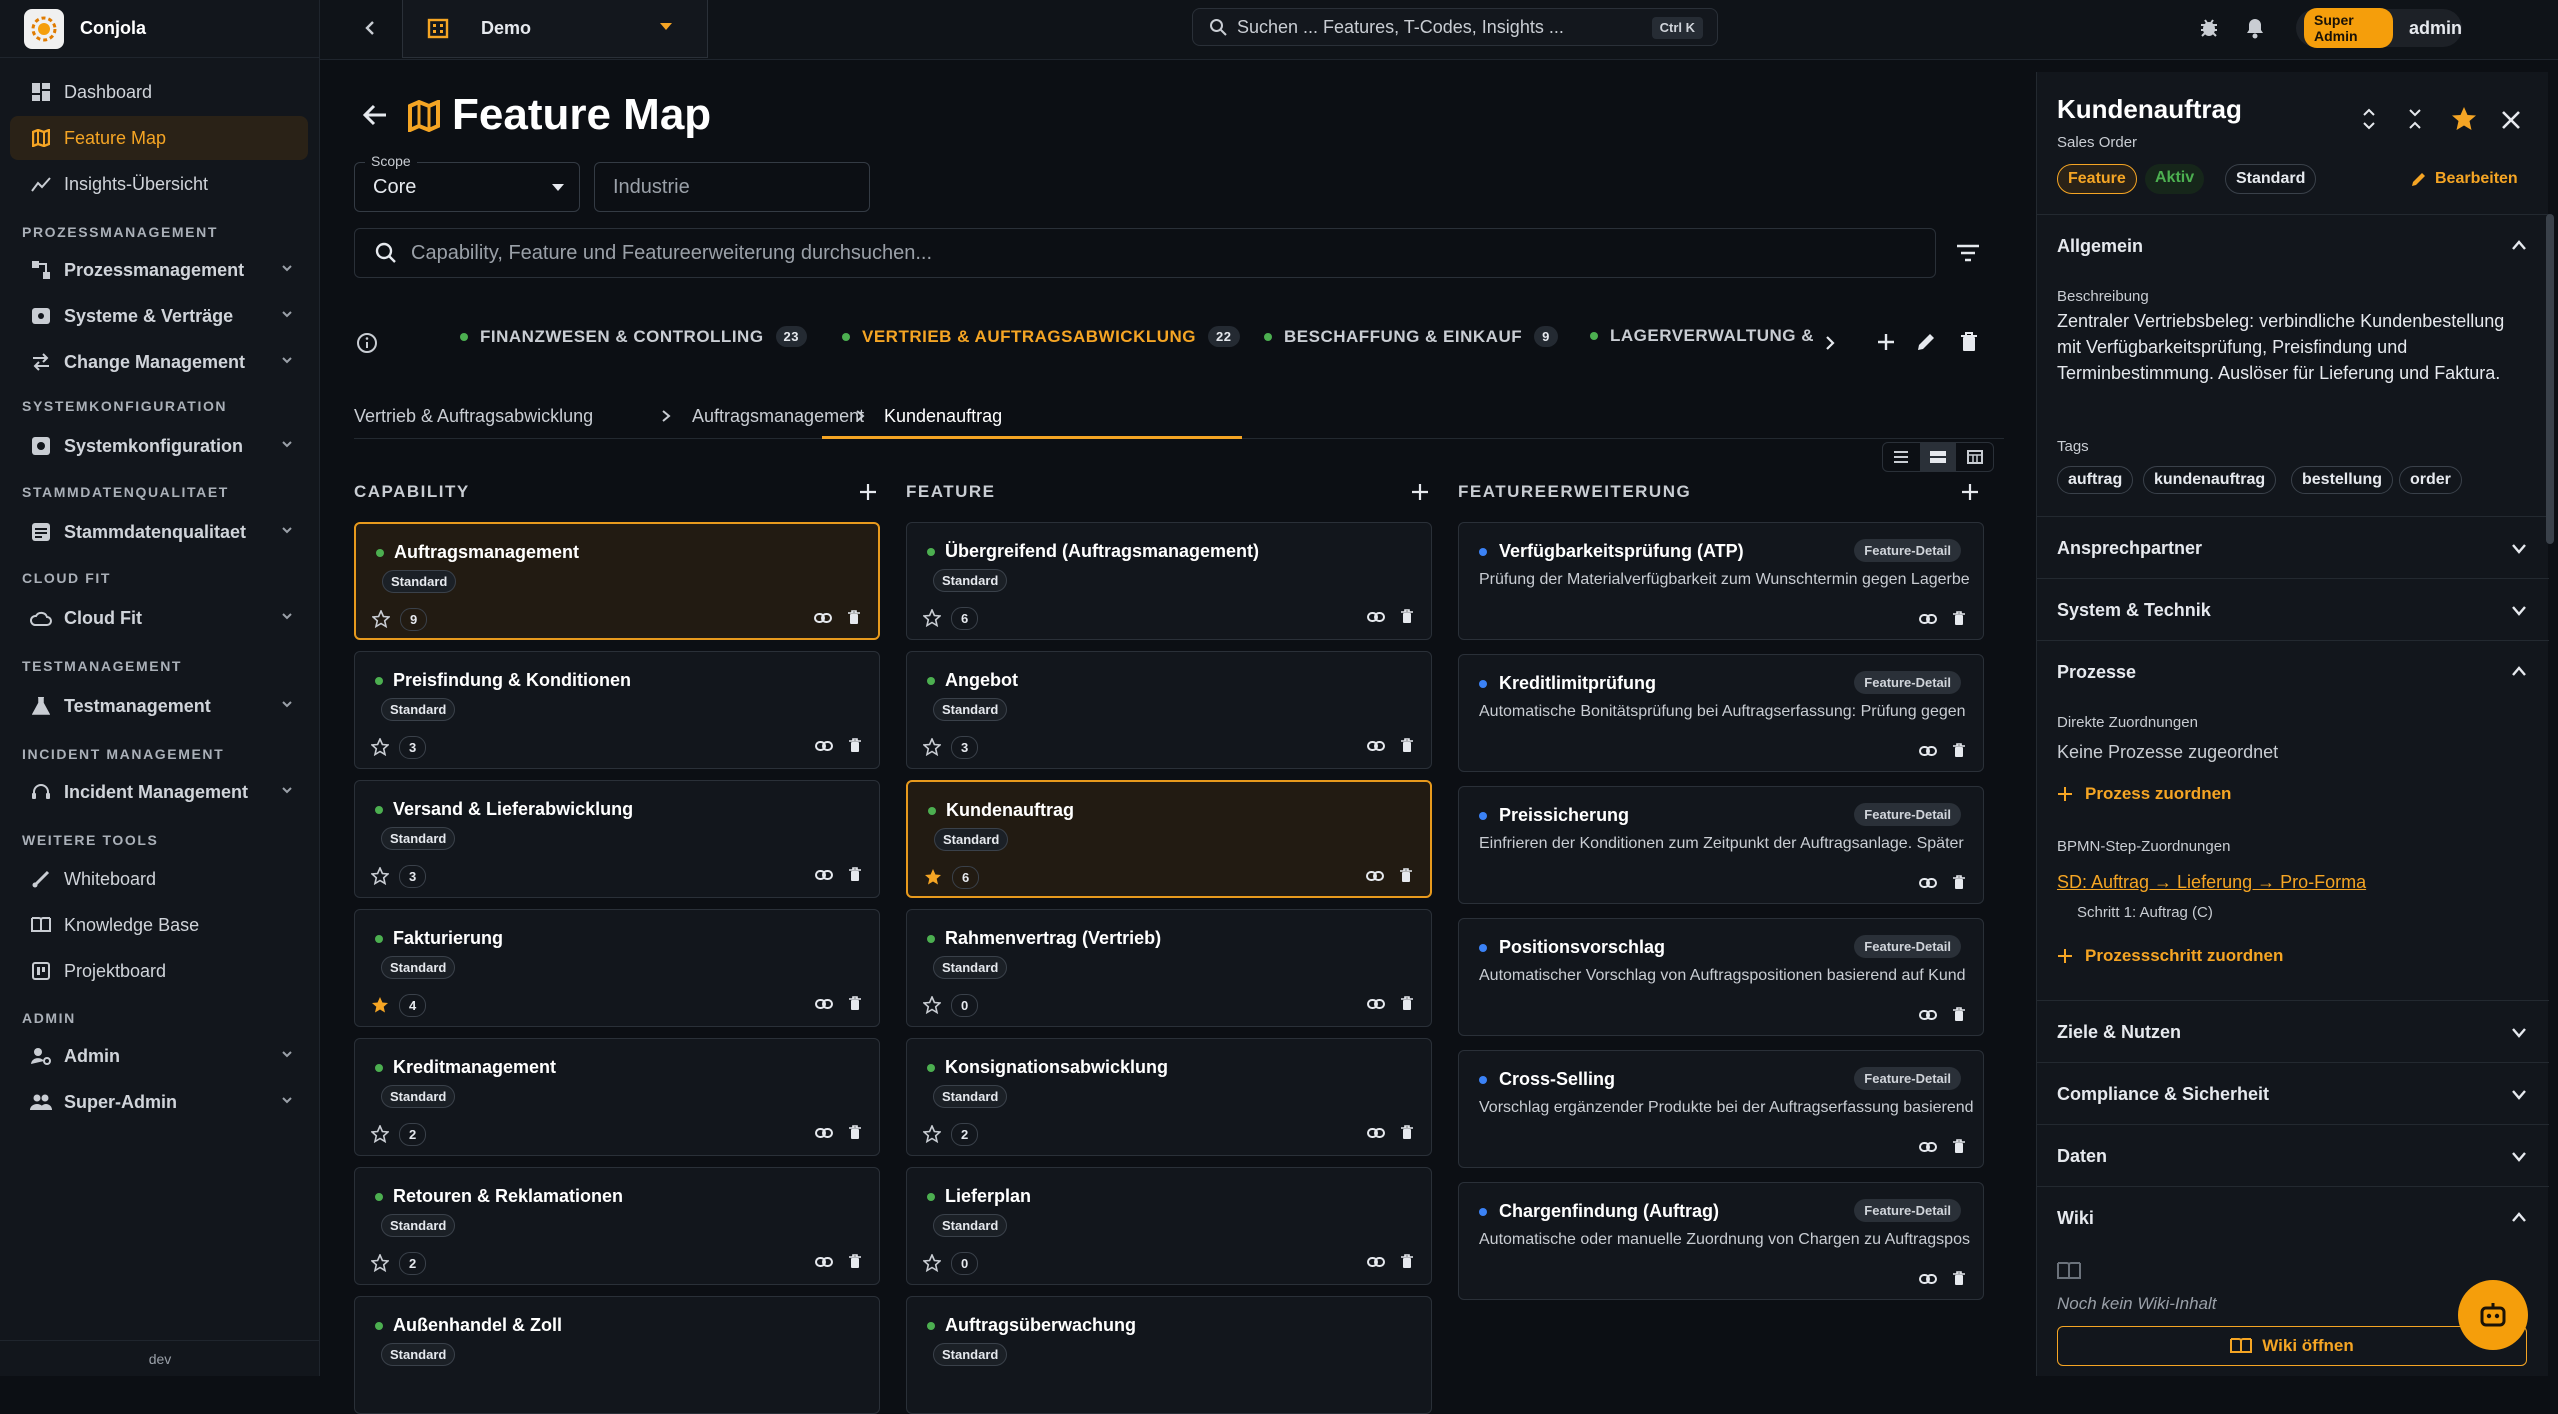 The height and width of the screenshot is (1414, 2558). I want to click on section-daten: Daten, so click(2293, 1155).